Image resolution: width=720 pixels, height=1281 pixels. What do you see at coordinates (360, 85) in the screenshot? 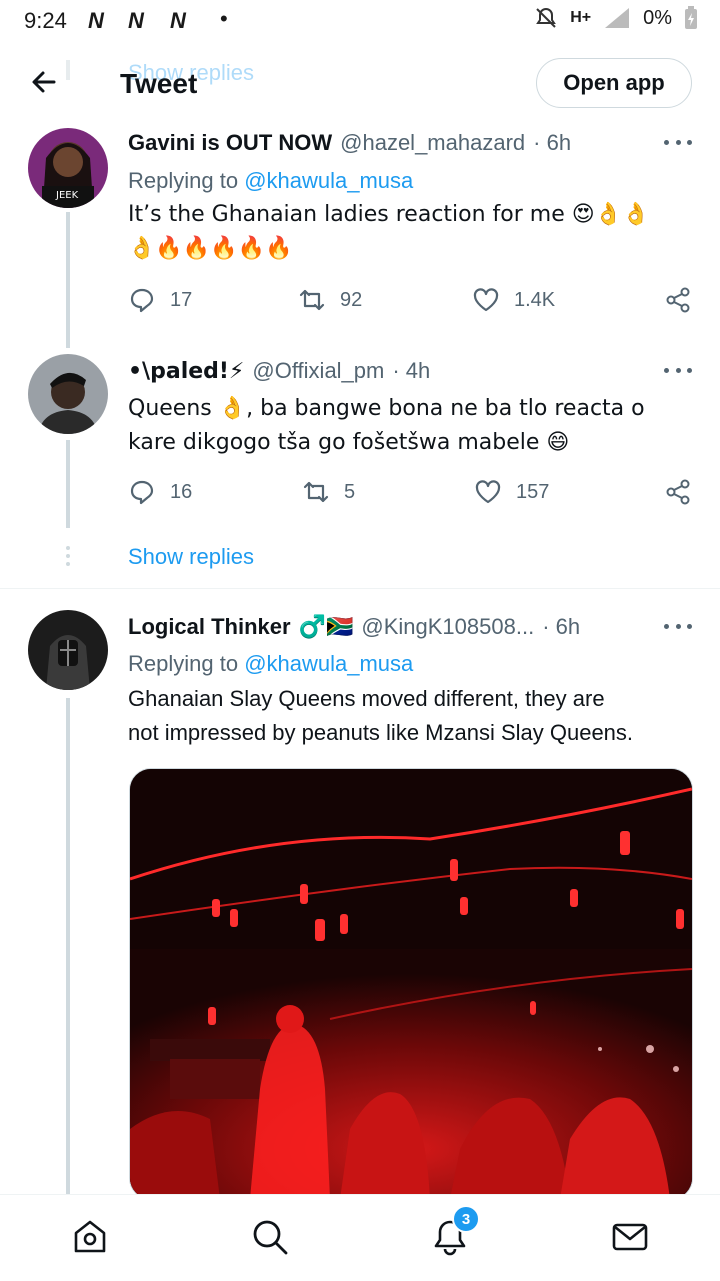
I see `top-header: Show replies Tweet Open app` at bounding box center [360, 85].